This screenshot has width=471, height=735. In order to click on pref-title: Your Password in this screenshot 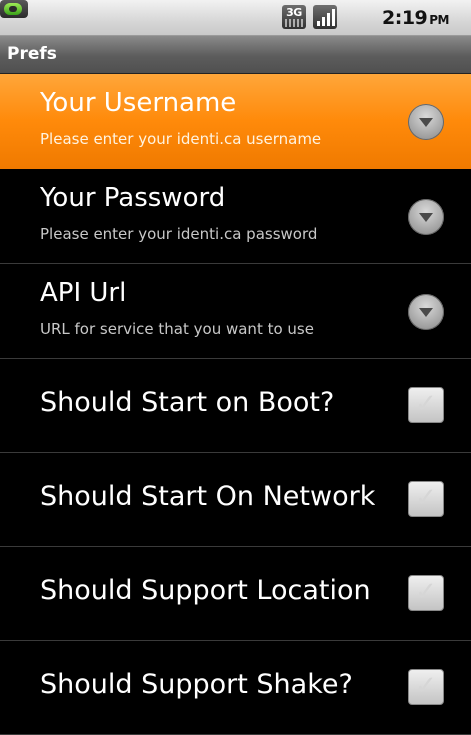, I will do `click(133, 198)`.